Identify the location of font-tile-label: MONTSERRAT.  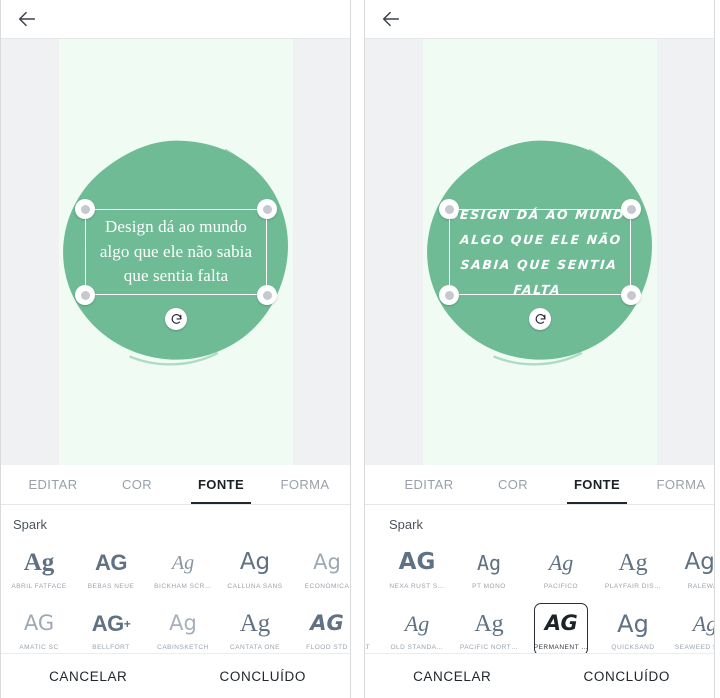
(368, 647).